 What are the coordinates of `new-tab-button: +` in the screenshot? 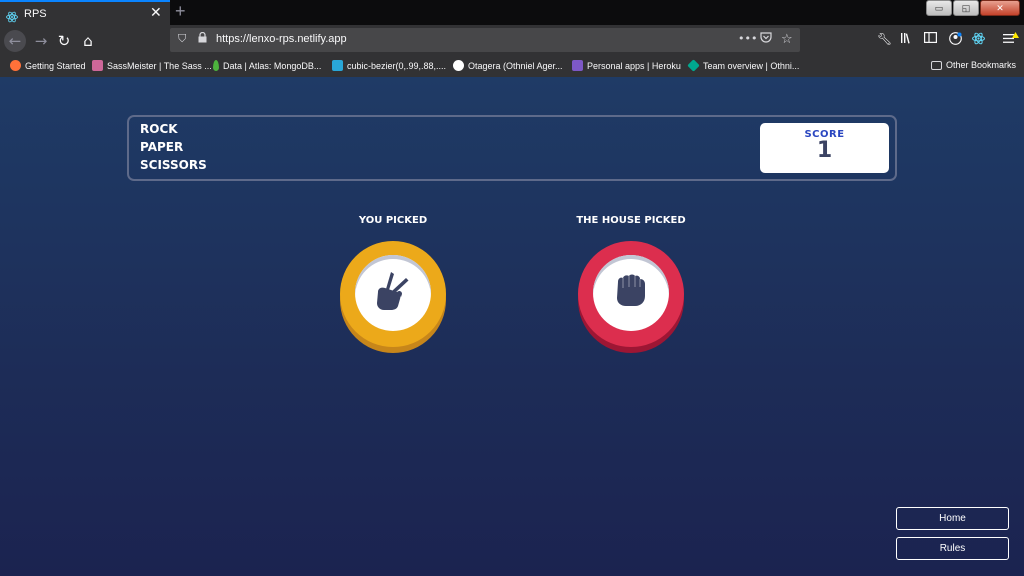 It's located at (180, 11).